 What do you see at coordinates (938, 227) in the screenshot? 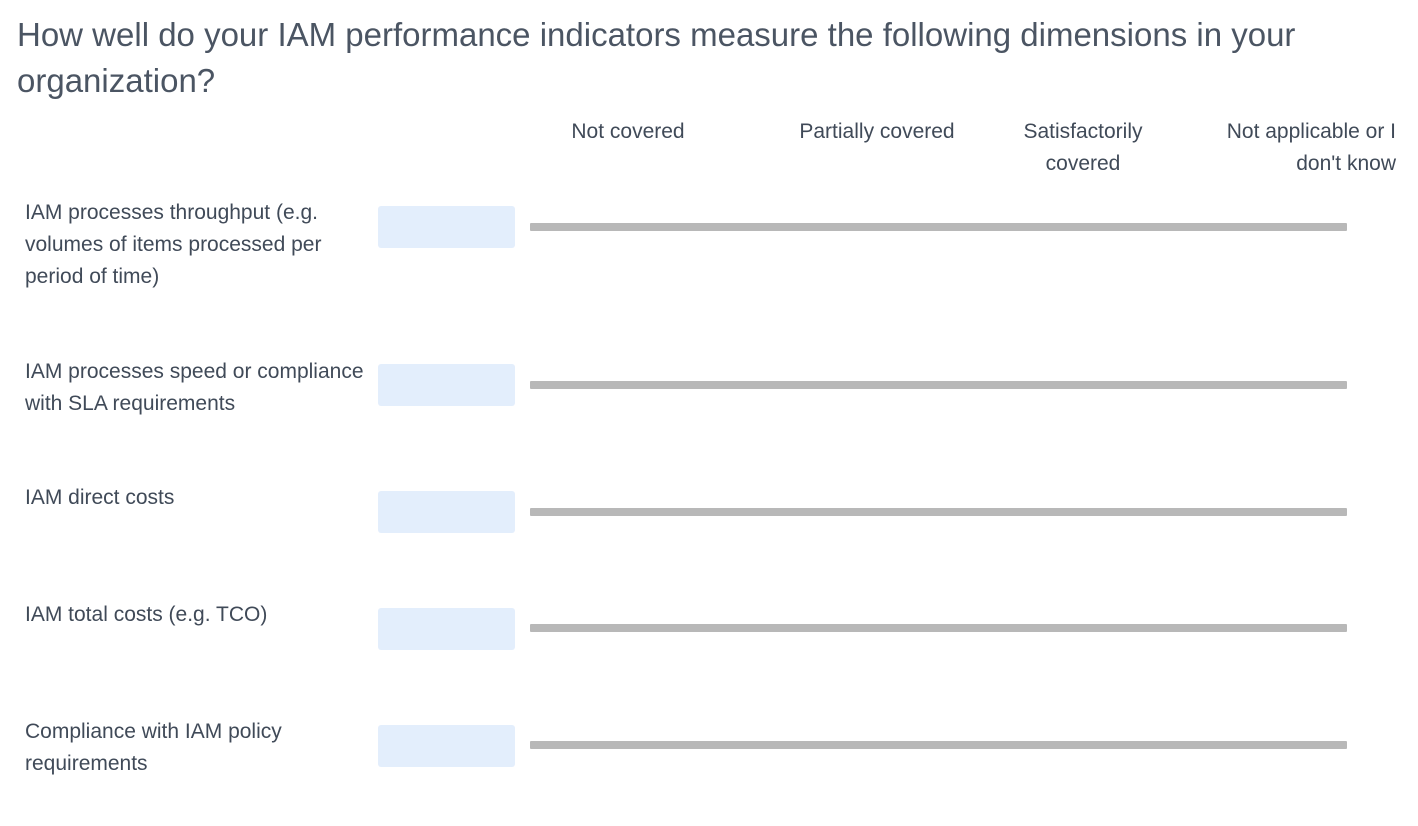
I see `slider-throughput` at bounding box center [938, 227].